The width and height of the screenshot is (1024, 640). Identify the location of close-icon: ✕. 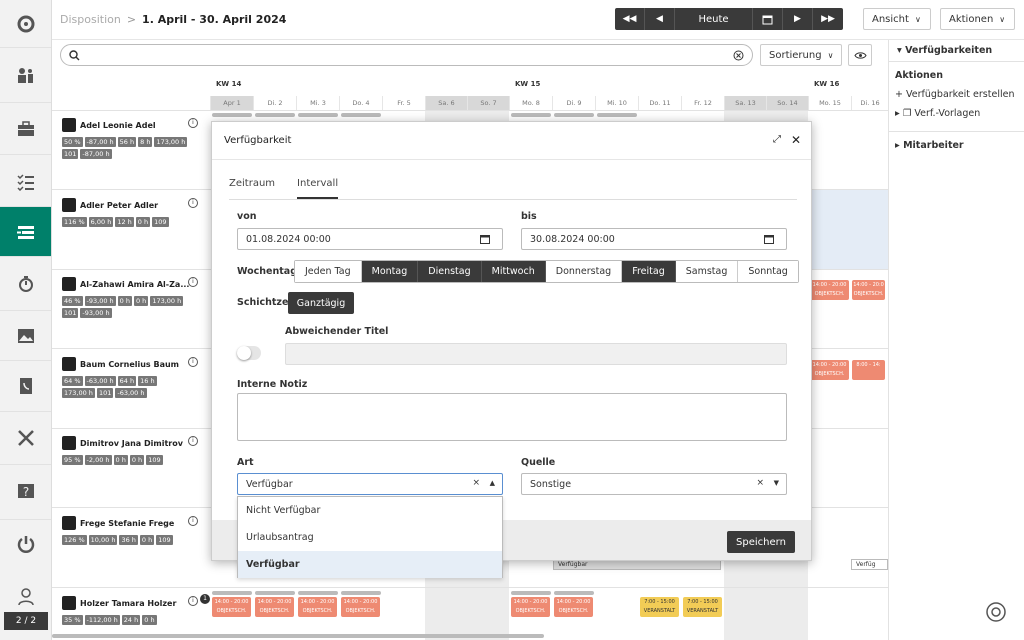
(796, 140).